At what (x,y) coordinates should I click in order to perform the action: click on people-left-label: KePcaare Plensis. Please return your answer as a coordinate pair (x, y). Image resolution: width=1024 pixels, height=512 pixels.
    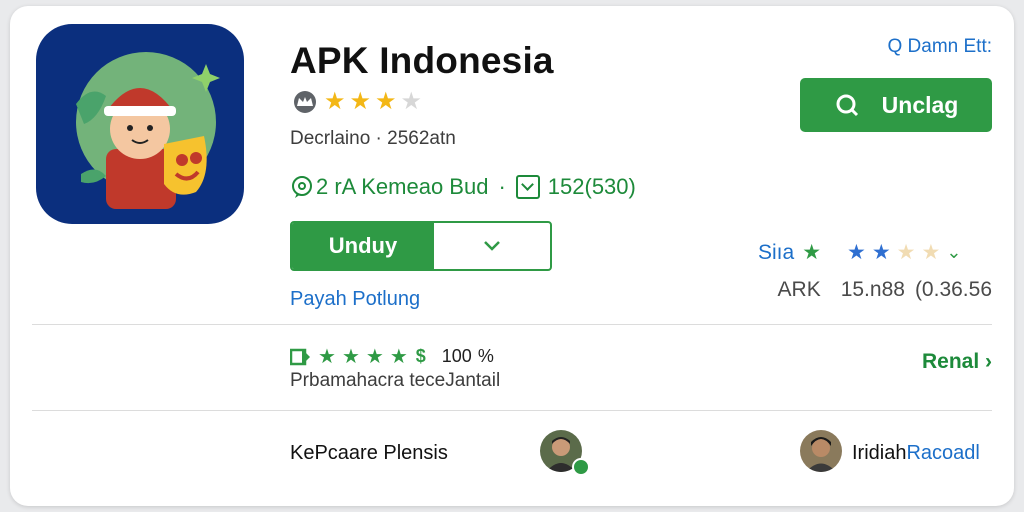
    Looking at the image, I should click on (369, 453).